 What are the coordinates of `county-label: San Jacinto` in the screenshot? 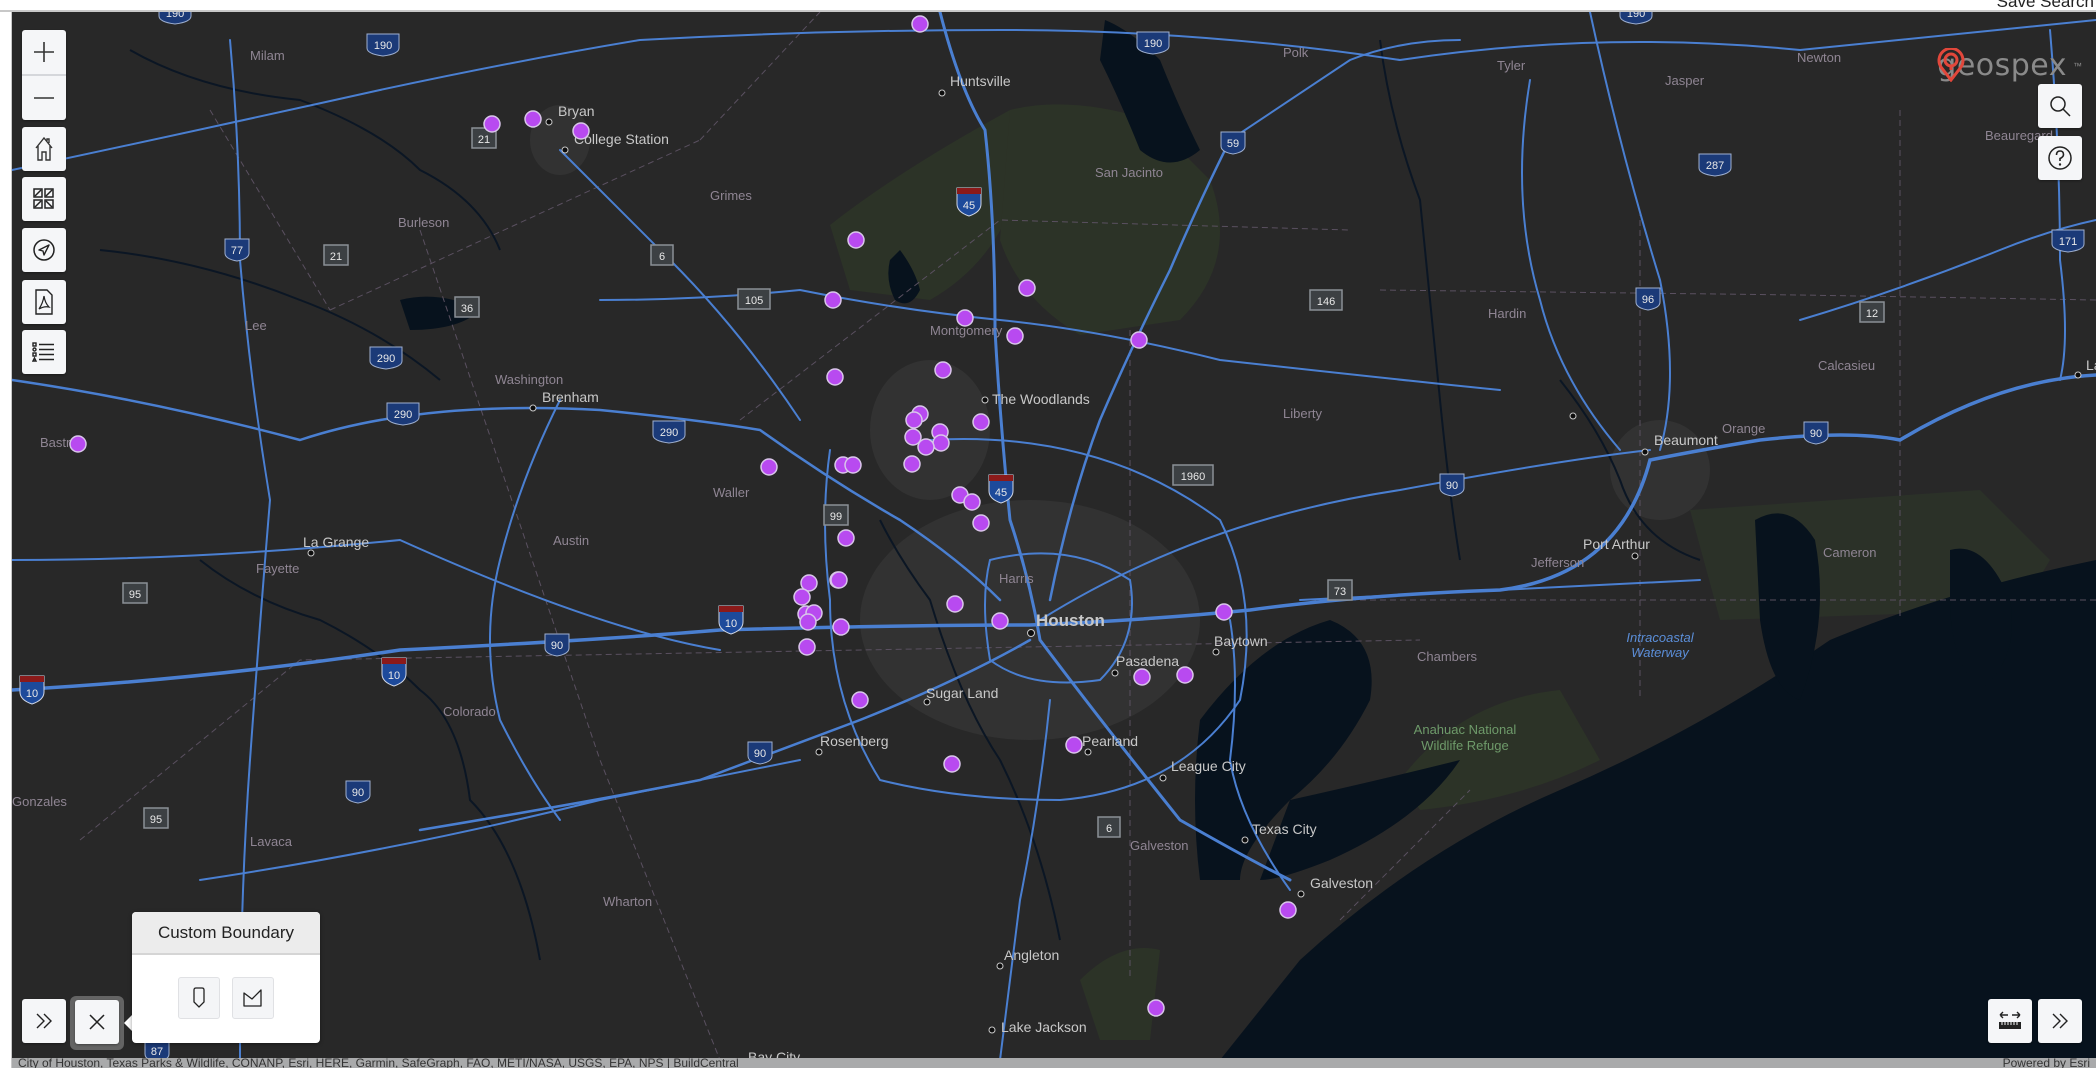 It's located at (1129, 172).